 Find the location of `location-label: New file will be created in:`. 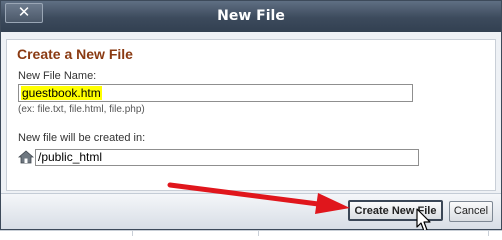

location-label: New file will be created in: is located at coordinates (82, 138).